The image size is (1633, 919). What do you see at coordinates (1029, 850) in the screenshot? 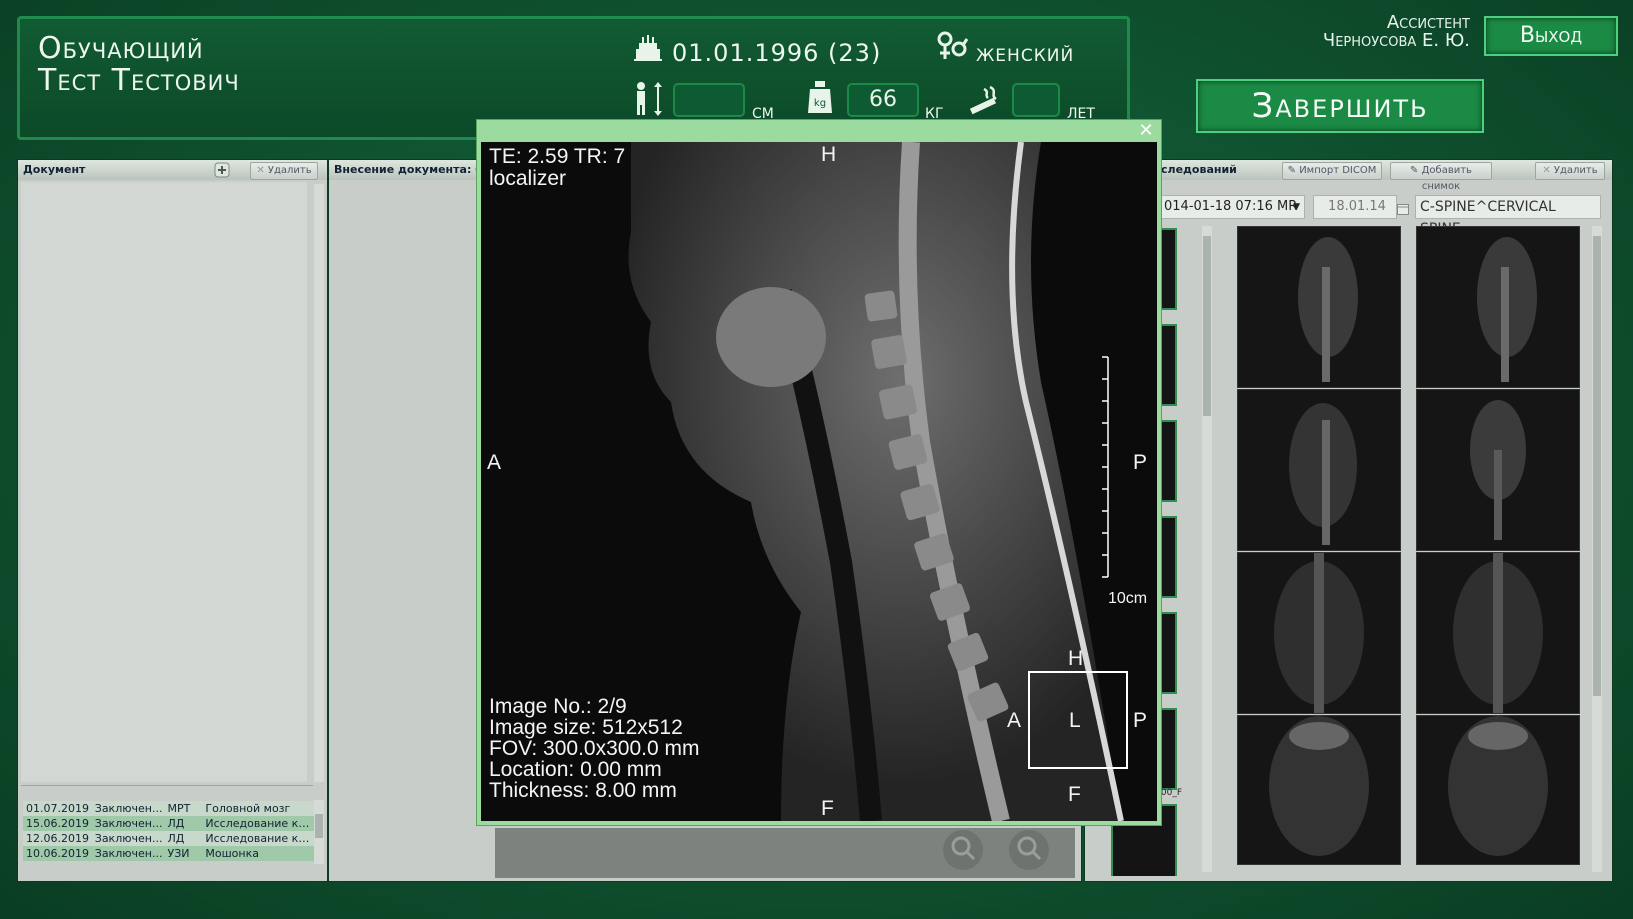
I see `zoom-out-icon` at bounding box center [1029, 850].